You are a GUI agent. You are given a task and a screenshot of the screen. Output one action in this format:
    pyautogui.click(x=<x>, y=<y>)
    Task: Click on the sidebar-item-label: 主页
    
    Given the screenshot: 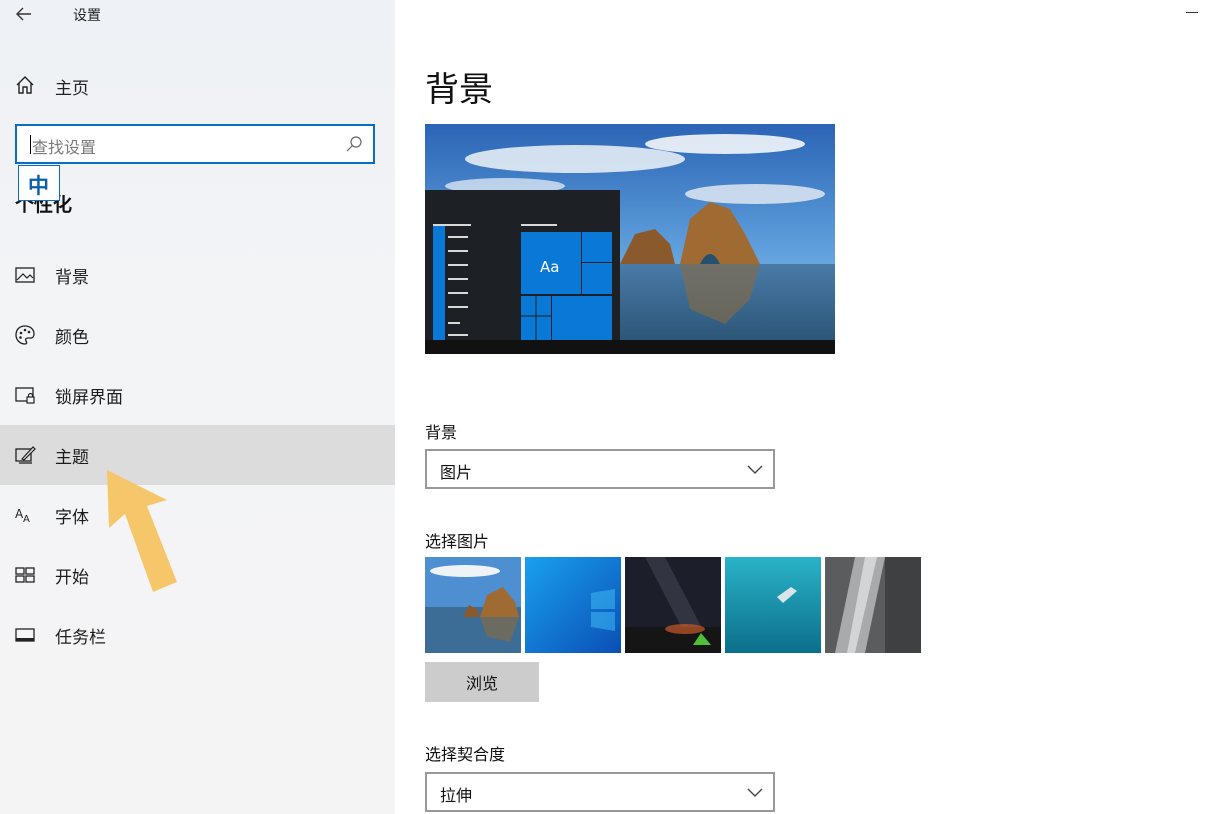 What is the action you would take?
    pyautogui.click(x=72, y=89)
    